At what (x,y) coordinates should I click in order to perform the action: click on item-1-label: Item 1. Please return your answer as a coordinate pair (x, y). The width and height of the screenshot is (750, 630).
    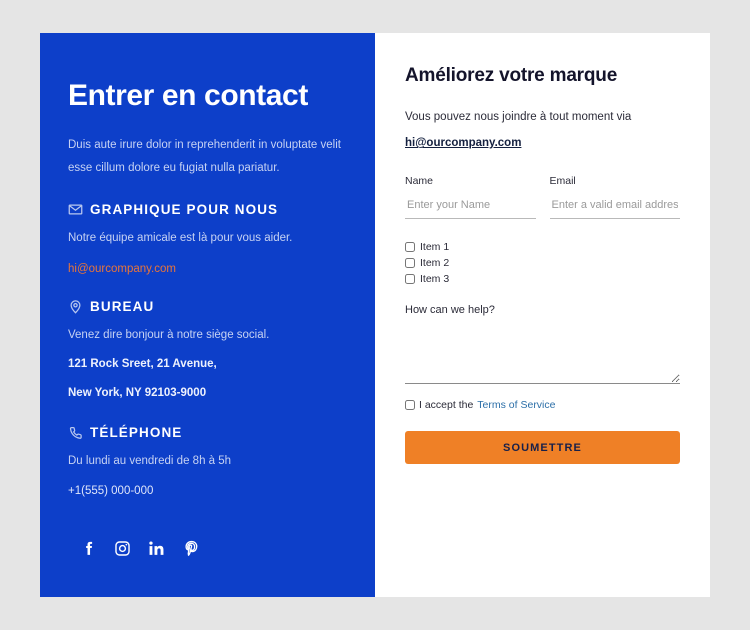
    Looking at the image, I should click on (435, 247).